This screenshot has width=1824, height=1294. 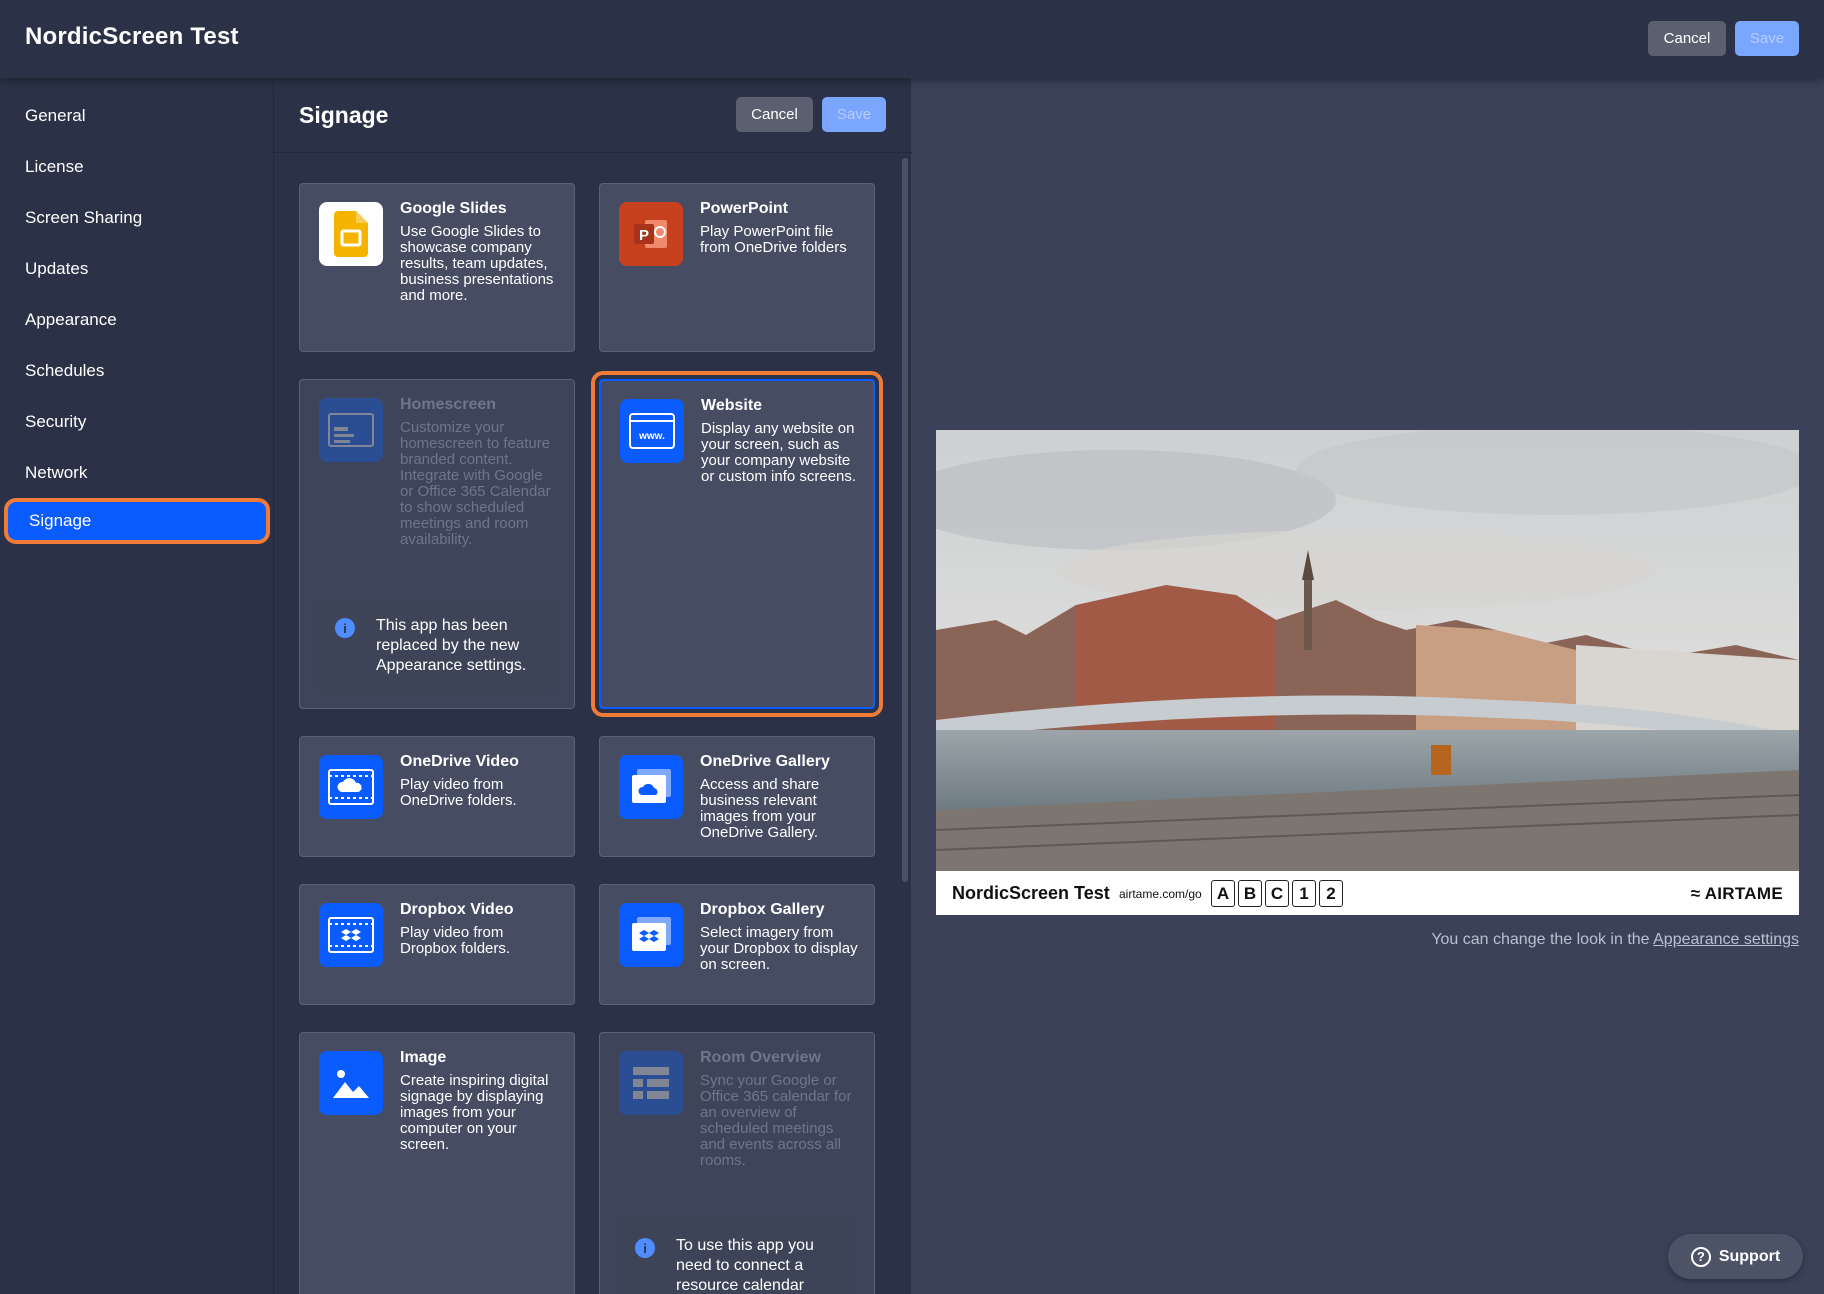 I want to click on connect-code-char: 2, so click(x=1331, y=893).